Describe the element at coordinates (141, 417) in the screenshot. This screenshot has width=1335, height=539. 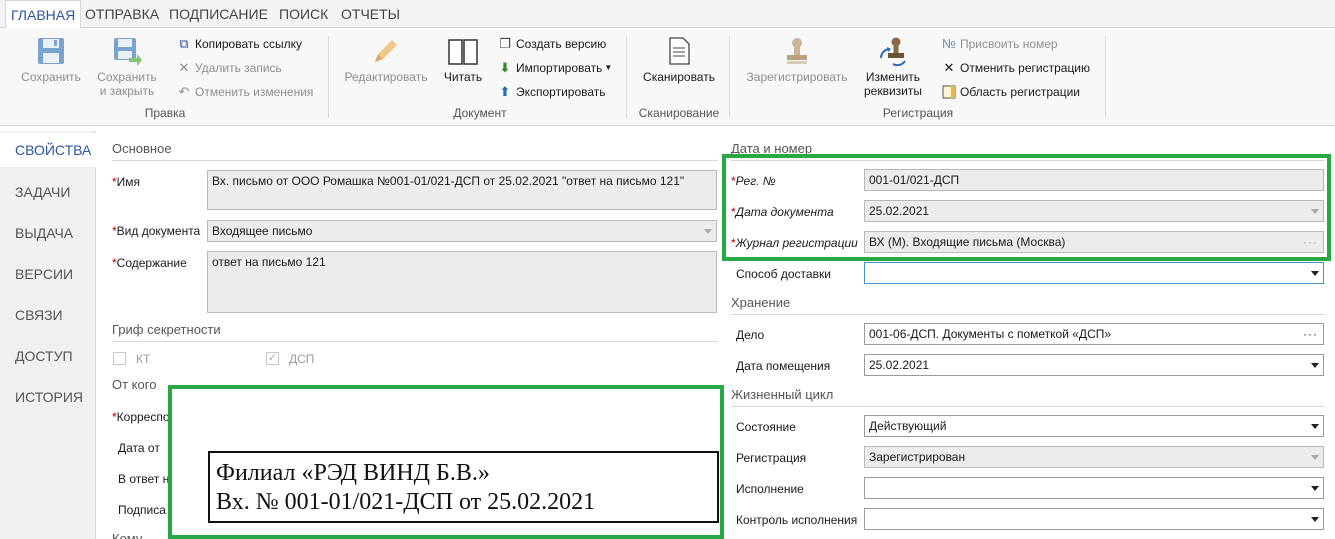
I see `correspondent-label: *Корреспо` at that location.